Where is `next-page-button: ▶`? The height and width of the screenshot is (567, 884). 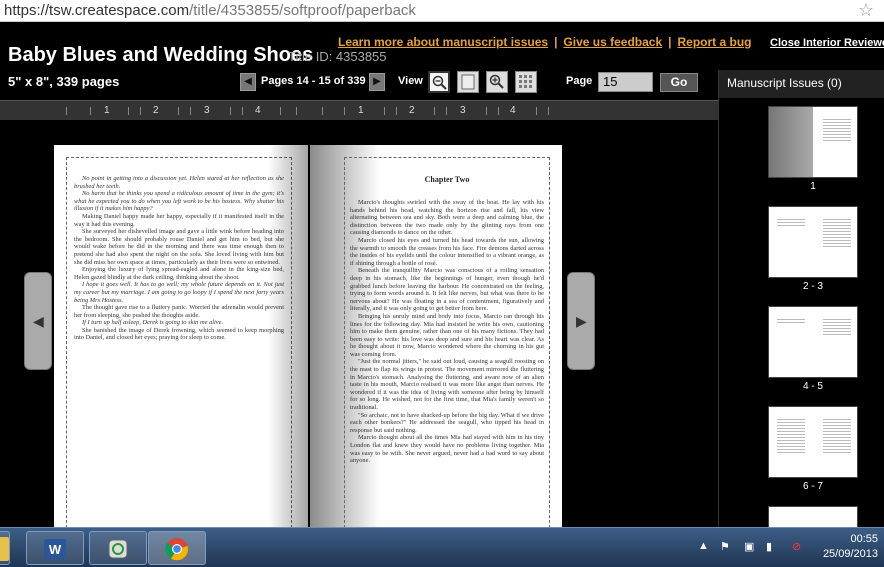
next-page-button: ▶ is located at coordinates (377, 82).